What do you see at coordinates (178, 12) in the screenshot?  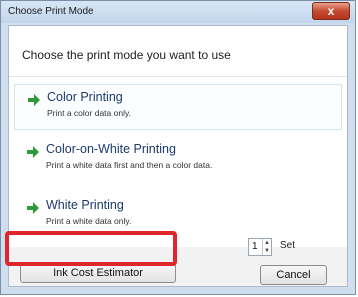 I see `title-bar: Choose Print Mode x` at bounding box center [178, 12].